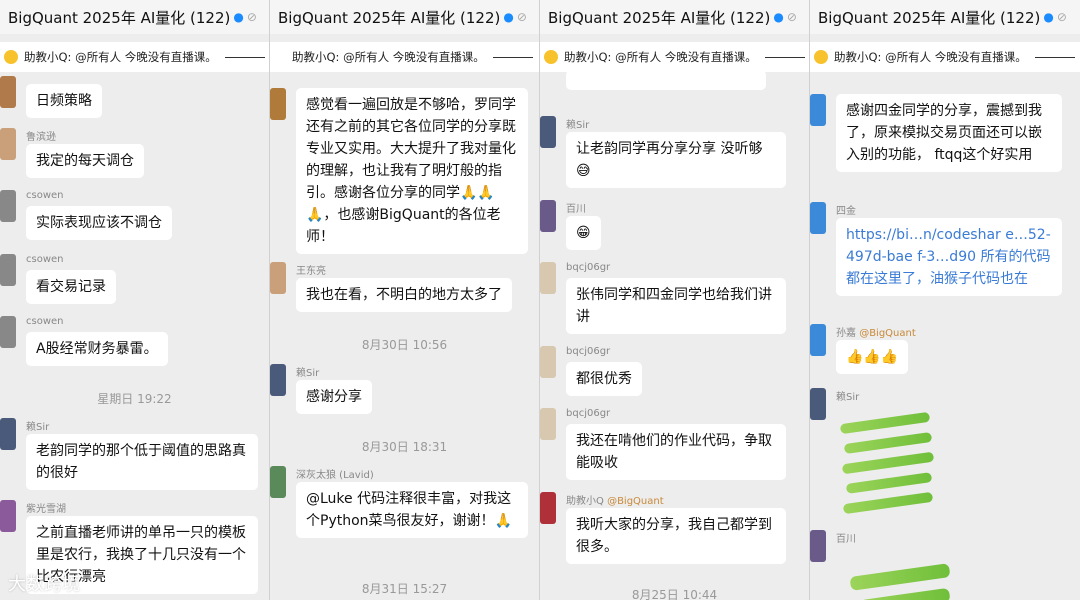 This screenshot has width=1080, height=600. What do you see at coordinates (97, 349) in the screenshot?
I see `message-bubble: A股经常财务暴雷。` at bounding box center [97, 349].